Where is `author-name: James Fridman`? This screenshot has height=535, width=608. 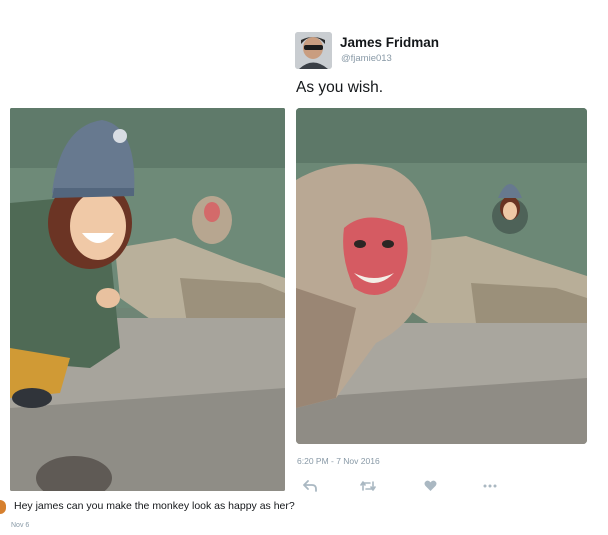 author-name: James Fridman is located at coordinates (389, 42).